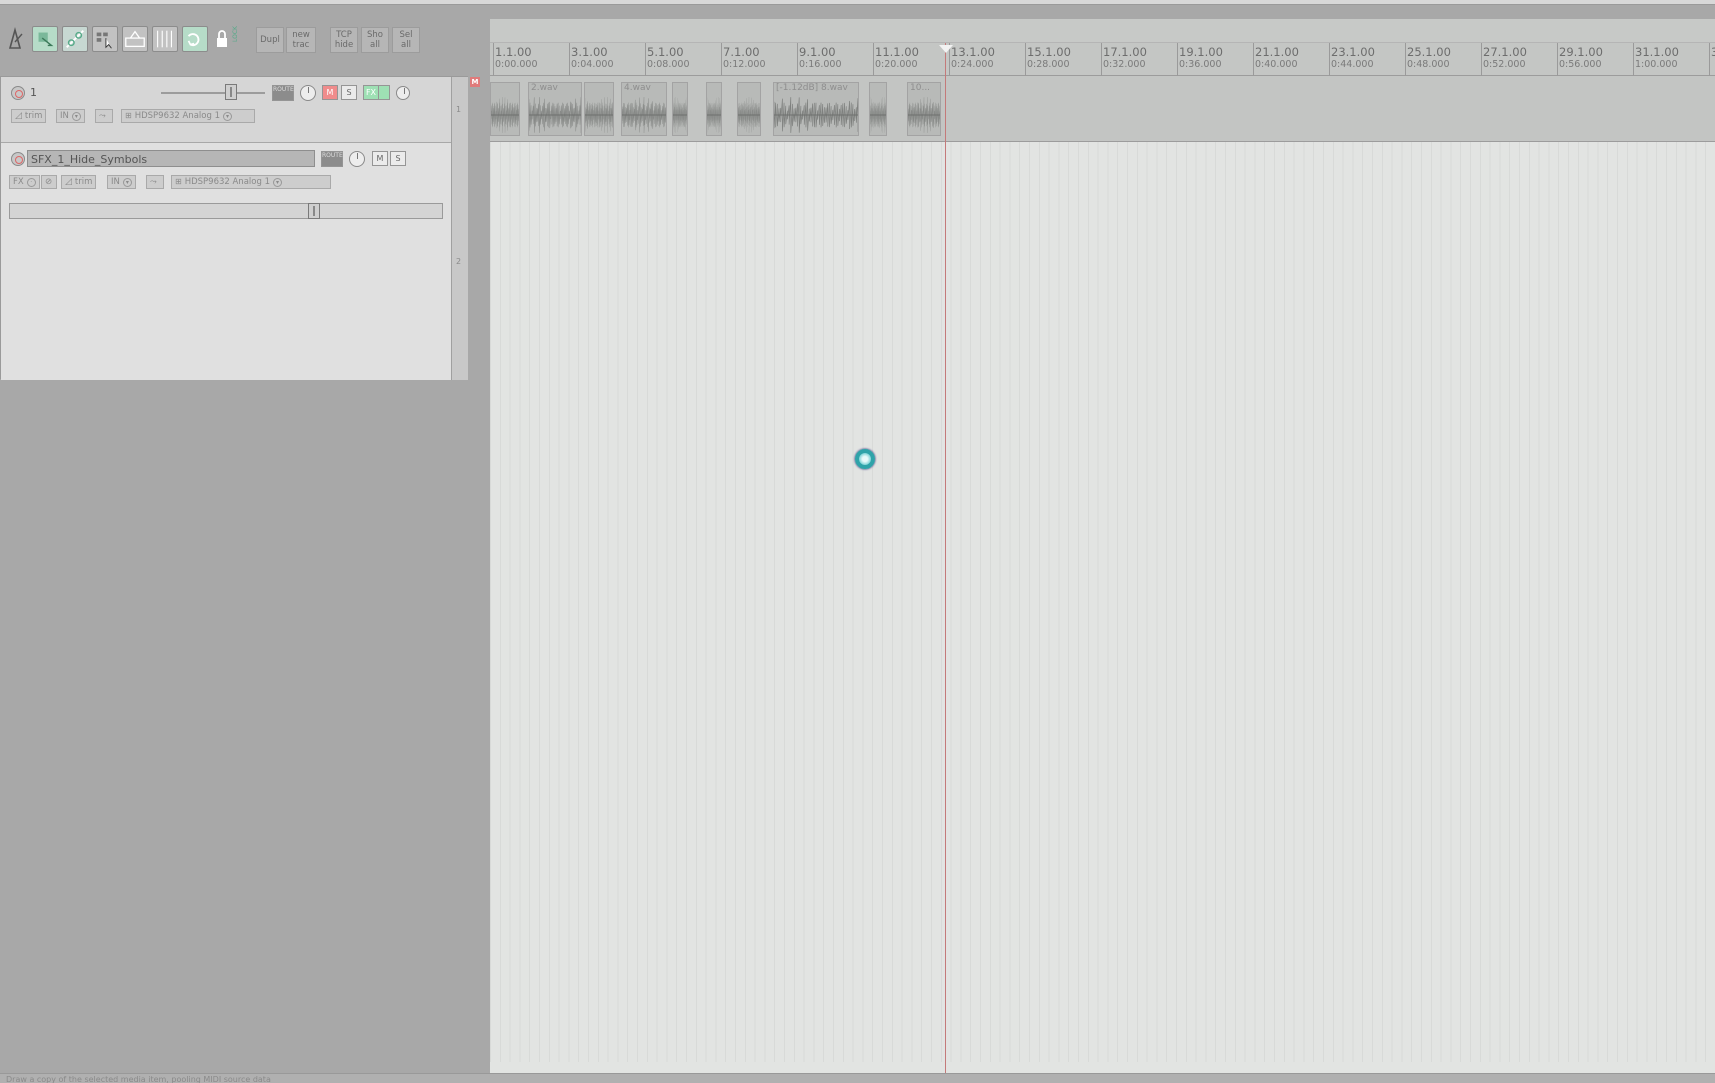  I want to click on duplicate-button: Dupl, so click(270, 40).